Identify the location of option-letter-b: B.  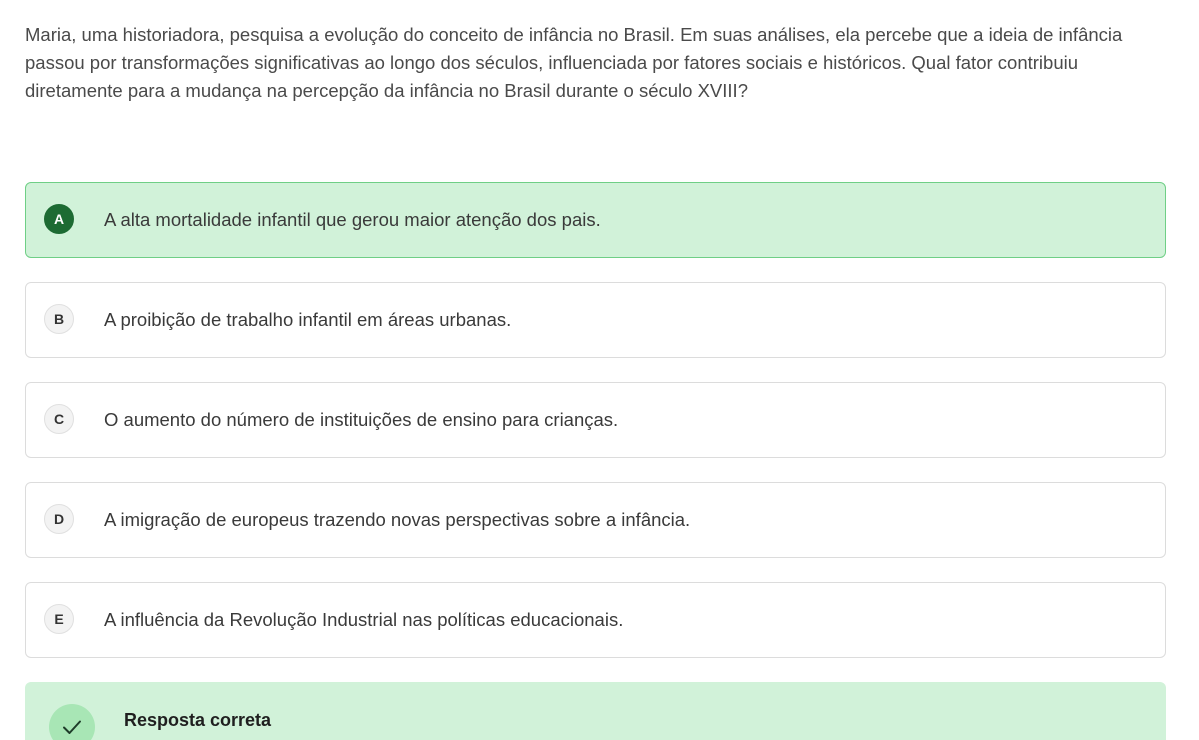
(59, 319).